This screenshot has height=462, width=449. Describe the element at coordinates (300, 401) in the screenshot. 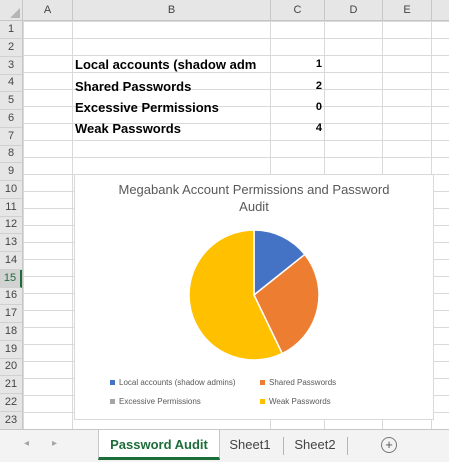

I see `legend-label: Weak Passwords` at that location.